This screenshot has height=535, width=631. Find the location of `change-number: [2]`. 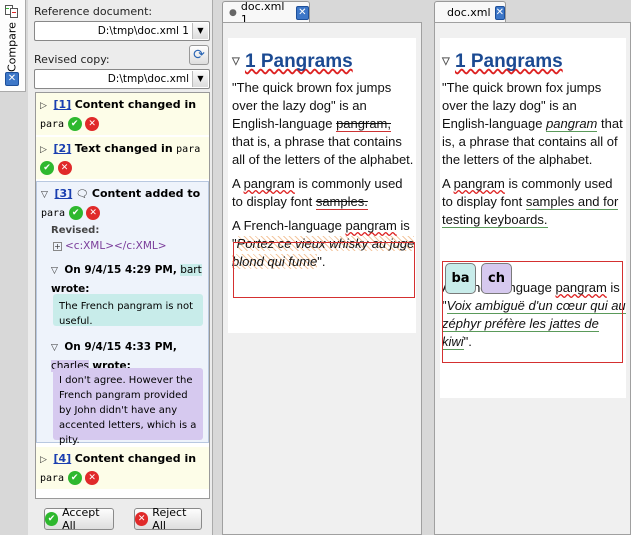

change-number: [2] is located at coordinates (63, 148).